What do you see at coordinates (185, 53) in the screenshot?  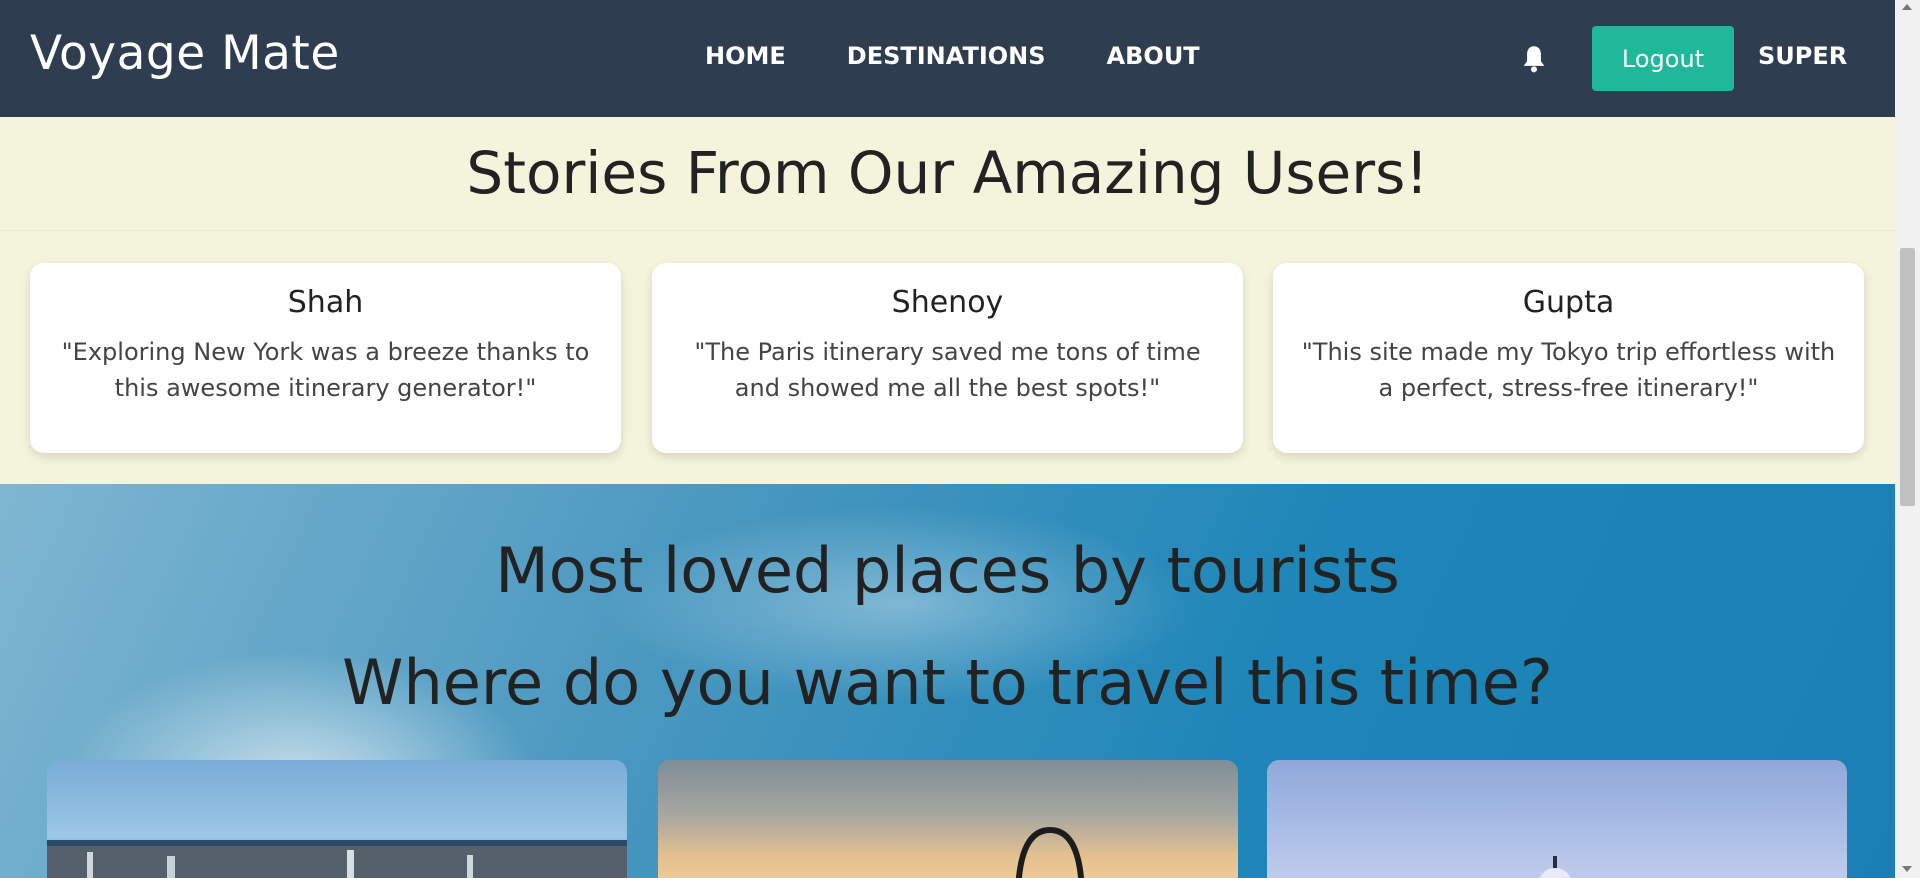 I see `brand-logo: Voyage Mate` at bounding box center [185, 53].